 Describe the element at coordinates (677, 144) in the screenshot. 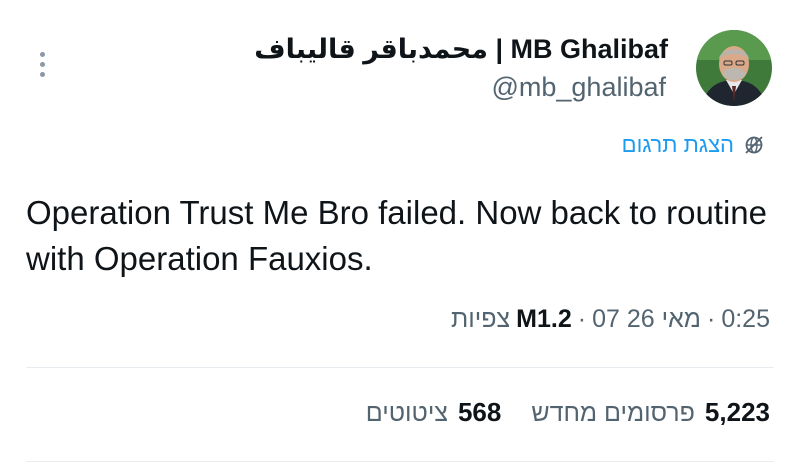

I see `show-translation-label: הצגת תרגום` at that location.